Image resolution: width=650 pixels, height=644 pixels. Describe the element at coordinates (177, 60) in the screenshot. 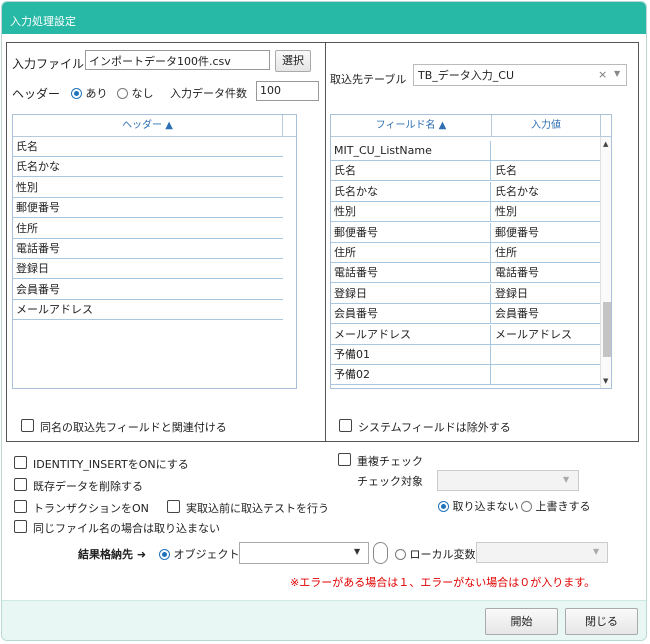

I see `input-file-field: インポートデータ100件.csv` at that location.